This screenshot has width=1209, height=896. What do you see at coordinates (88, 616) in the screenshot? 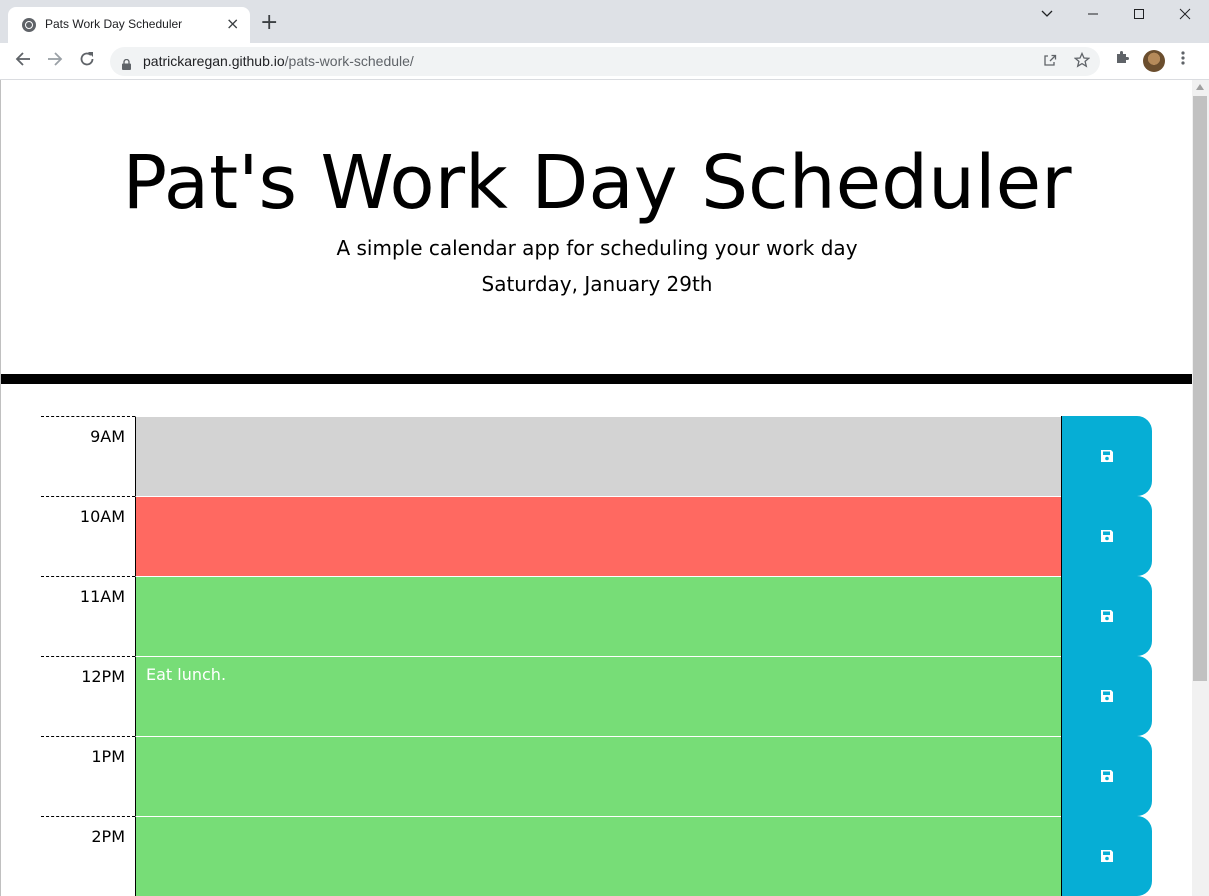
I see `hour-label: 11AM` at bounding box center [88, 616].